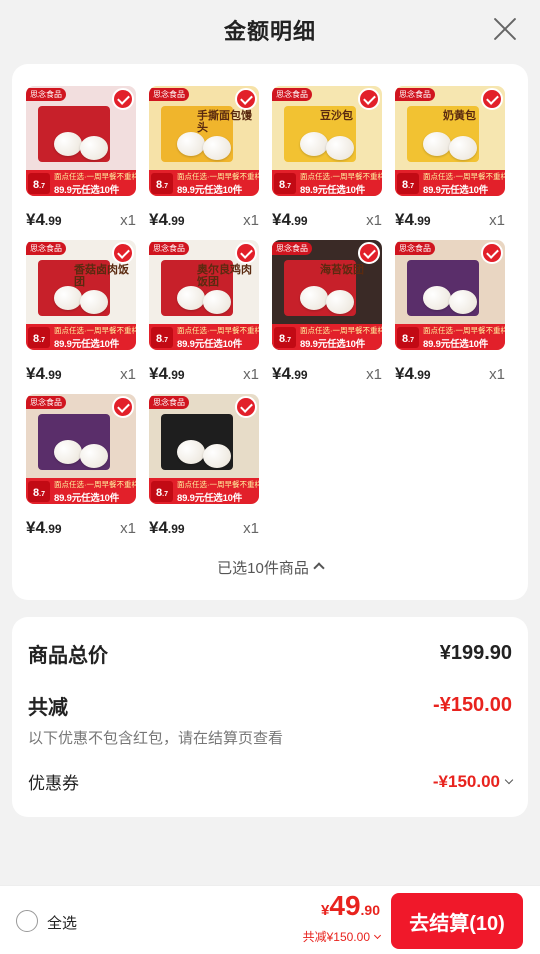 This screenshot has height=954, width=540. I want to click on bottom-bar: 全选 ¥49.90 共减¥150.00 去结算(10), so click(270, 919).